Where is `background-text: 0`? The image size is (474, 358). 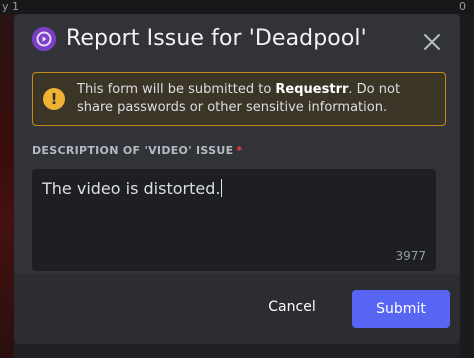 background-text: 0 is located at coordinates (462, 6).